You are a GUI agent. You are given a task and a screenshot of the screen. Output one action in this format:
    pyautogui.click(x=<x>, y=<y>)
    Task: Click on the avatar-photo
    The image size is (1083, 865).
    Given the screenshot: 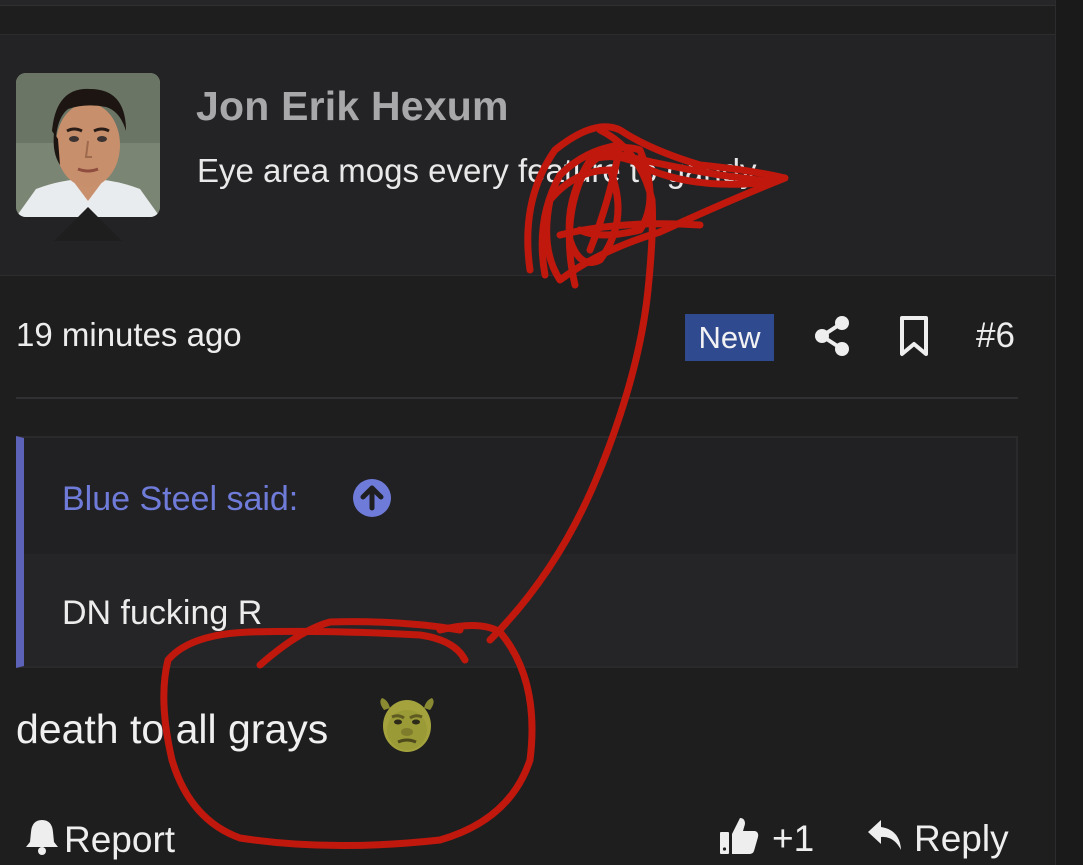 What is the action you would take?
    pyautogui.click(x=88, y=145)
    